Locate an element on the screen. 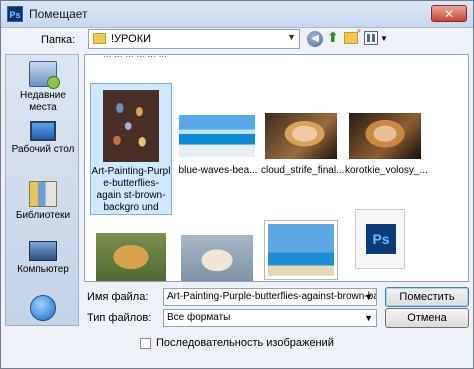 This screenshot has width=474, height=369. filetype-value: Все форматы is located at coordinates (199, 317).